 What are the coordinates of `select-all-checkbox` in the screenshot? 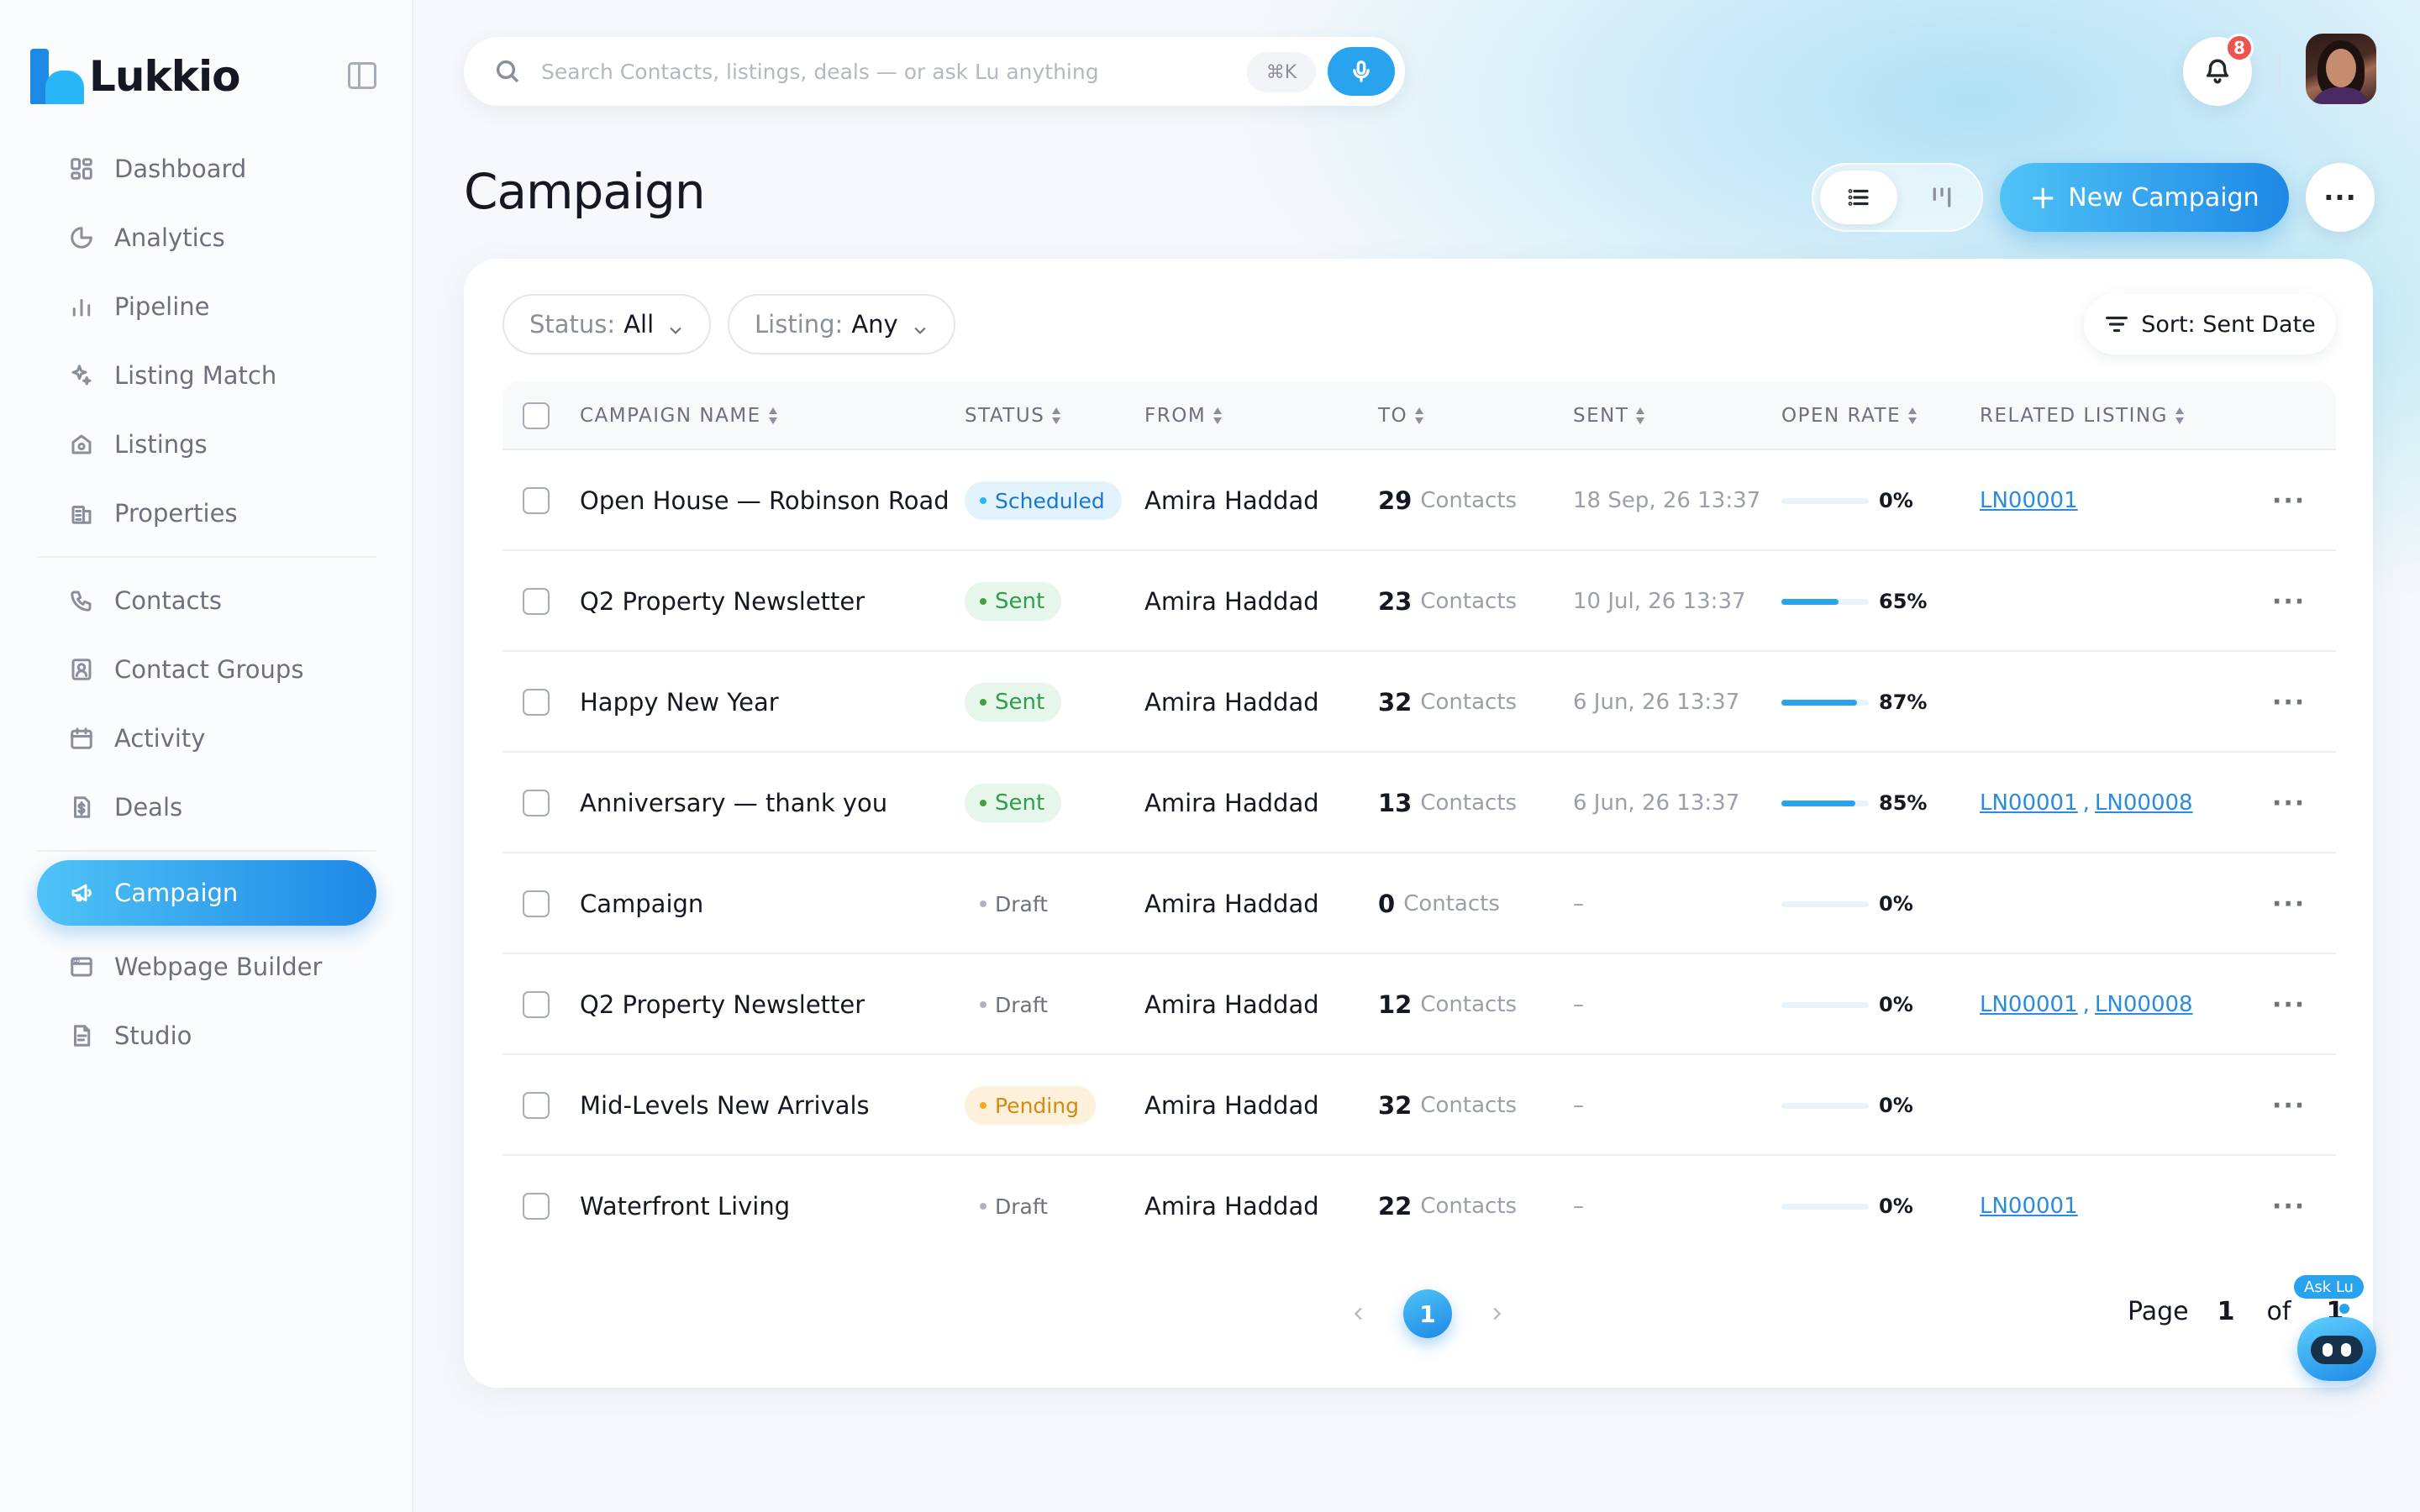 It's located at (537, 415).